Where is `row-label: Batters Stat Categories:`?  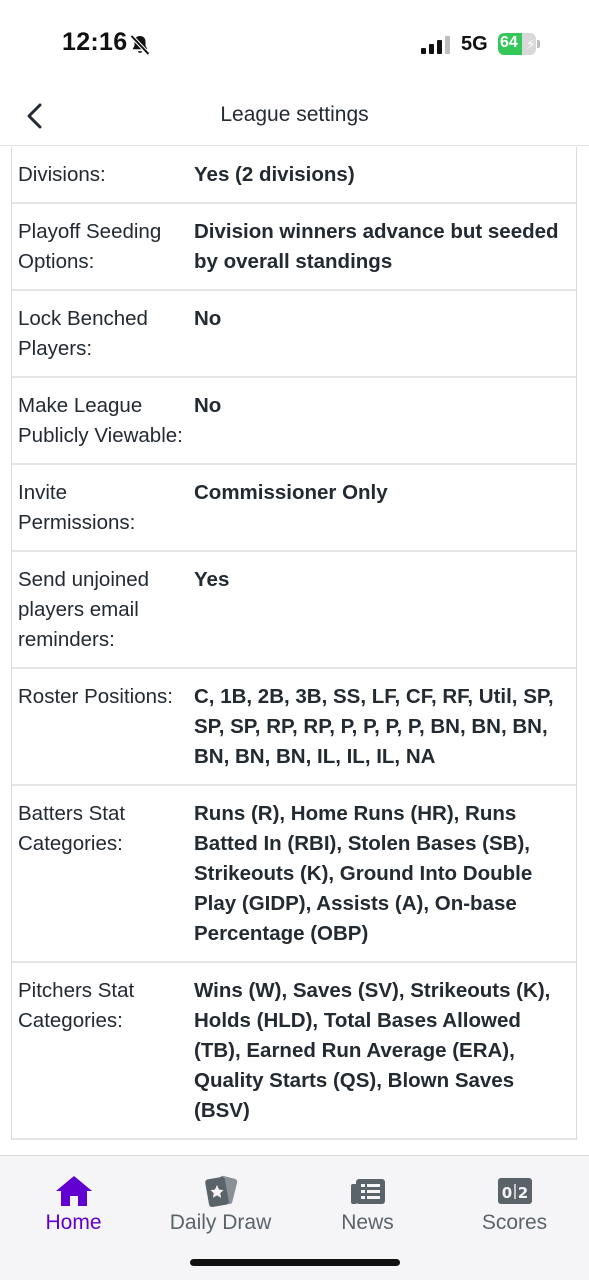 row-label: Batters Stat Categories: is located at coordinates (72, 828).